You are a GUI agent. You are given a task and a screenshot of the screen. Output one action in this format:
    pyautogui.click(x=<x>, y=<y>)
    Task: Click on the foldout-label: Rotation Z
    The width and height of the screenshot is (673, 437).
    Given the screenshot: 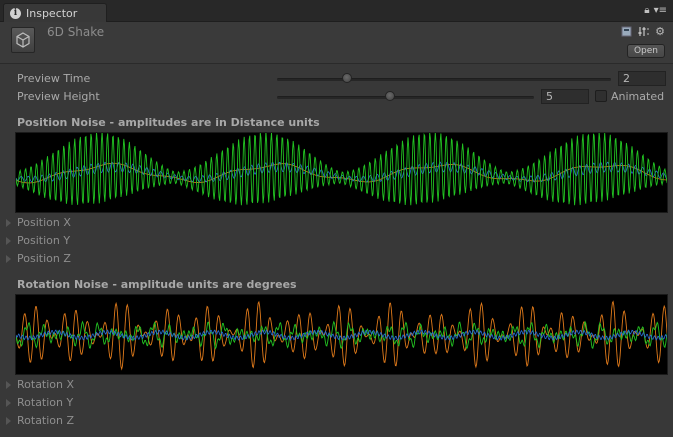 What is the action you would take?
    pyautogui.click(x=46, y=420)
    